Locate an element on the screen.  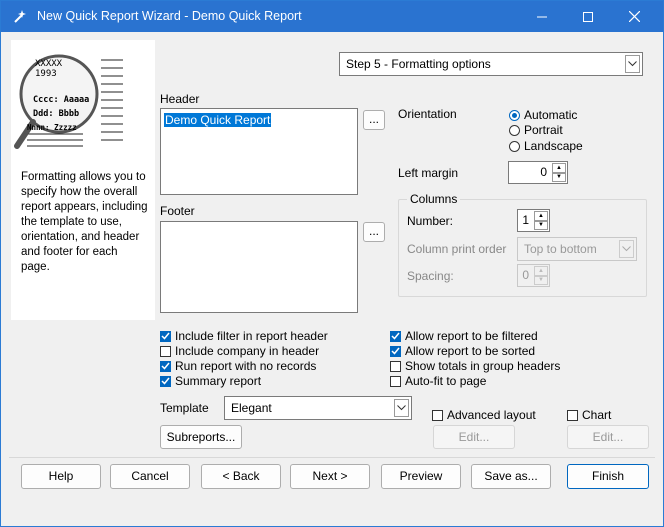
header-textarea: Demo Quick Report is located at coordinates (259, 151).